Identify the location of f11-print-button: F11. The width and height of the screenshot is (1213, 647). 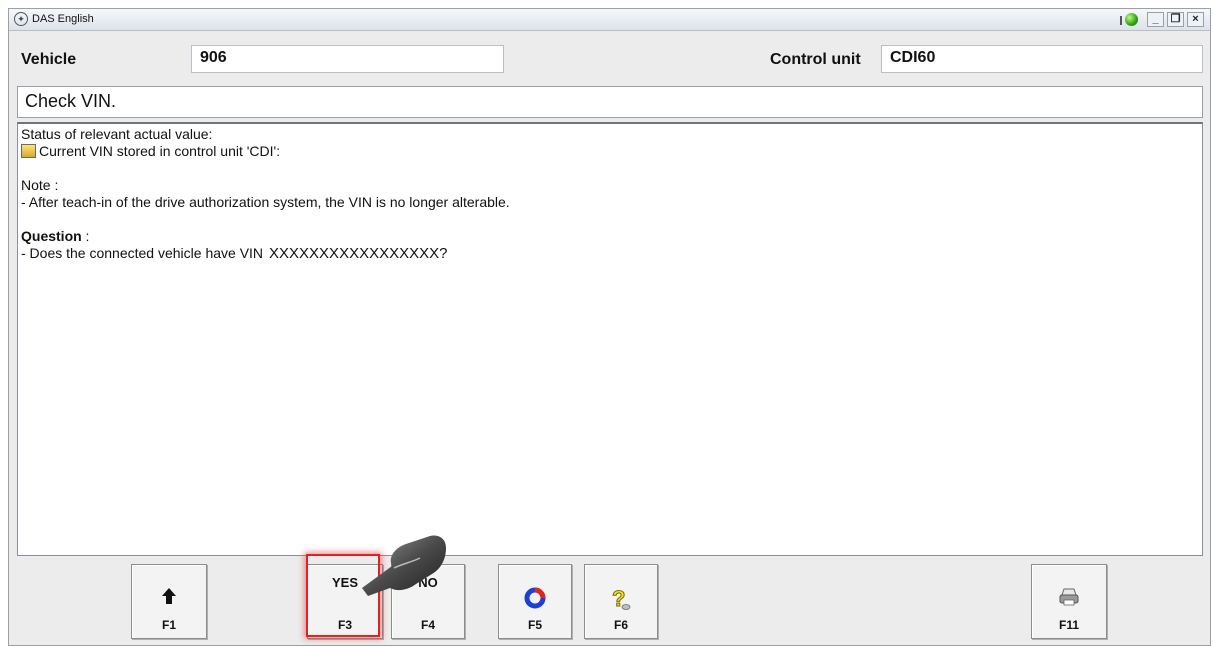
(1069, 601).